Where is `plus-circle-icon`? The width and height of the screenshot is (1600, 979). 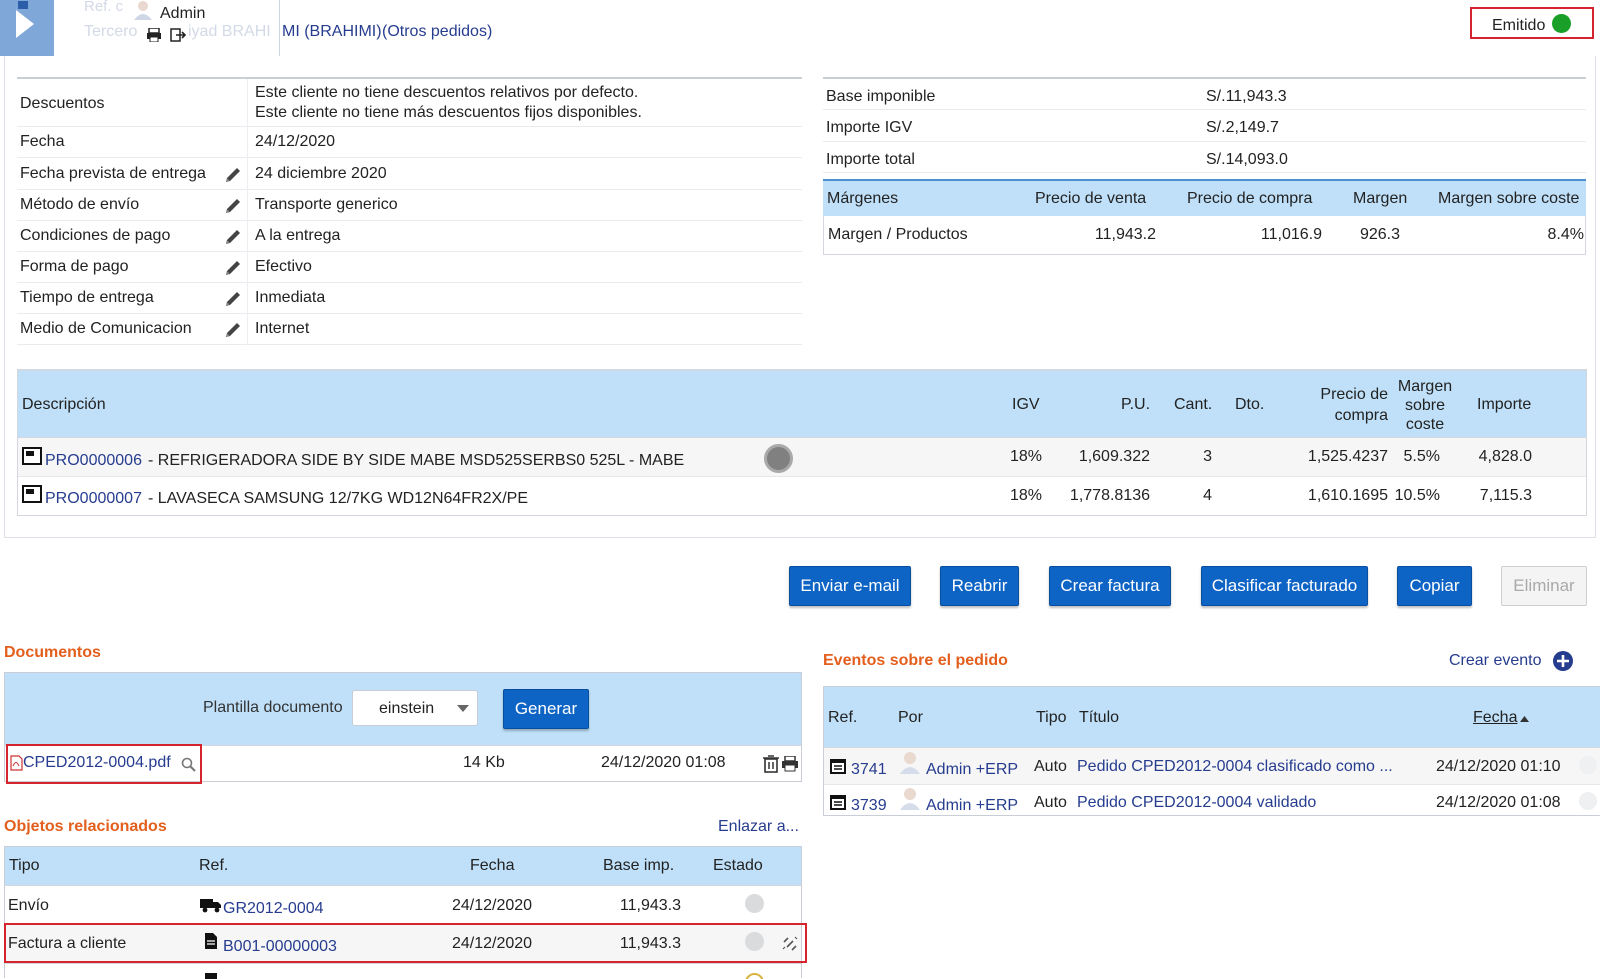 plus-circle-icon is located at coordinates (1563, 661).